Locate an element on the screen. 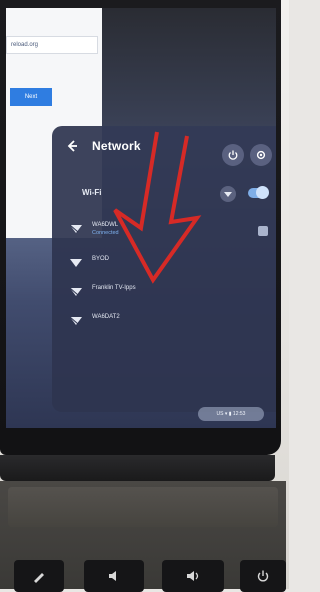 The height and width of the screenshot is (592, 320). url-bar: reload.org is located at coordinates (52, 45).